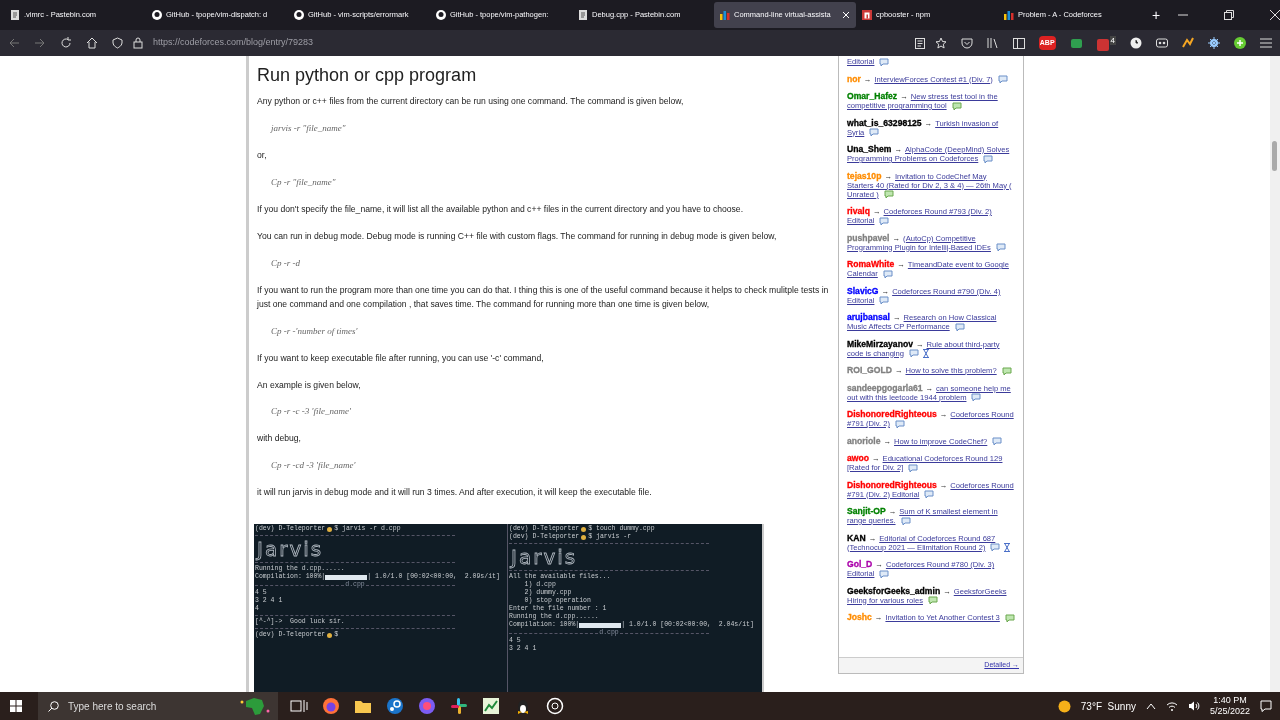  What do you see at coordinates (286, 263) in the screenshot?
I see `code-line: Cp -r -d` at bounding box center [286, 263].